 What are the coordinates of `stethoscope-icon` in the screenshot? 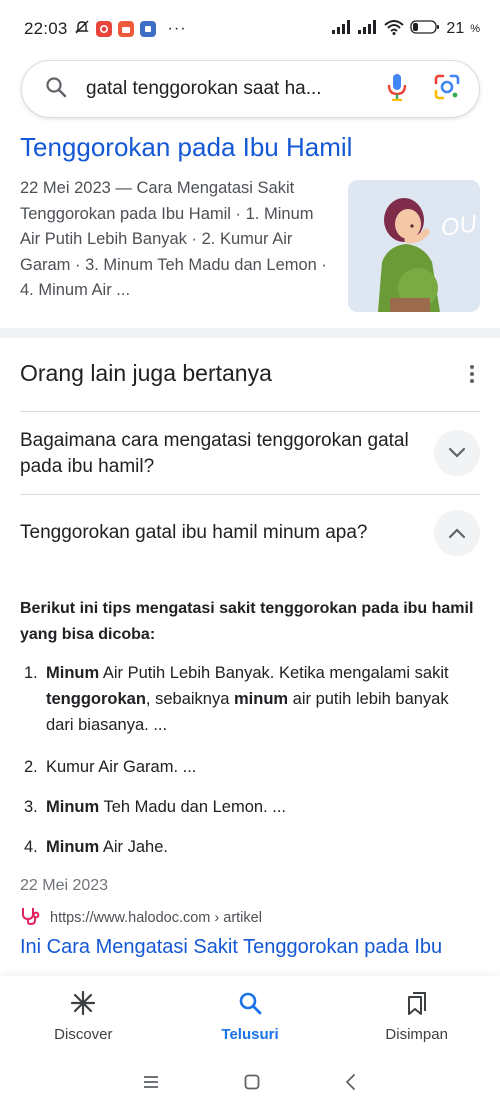 It's located at (31, 918).